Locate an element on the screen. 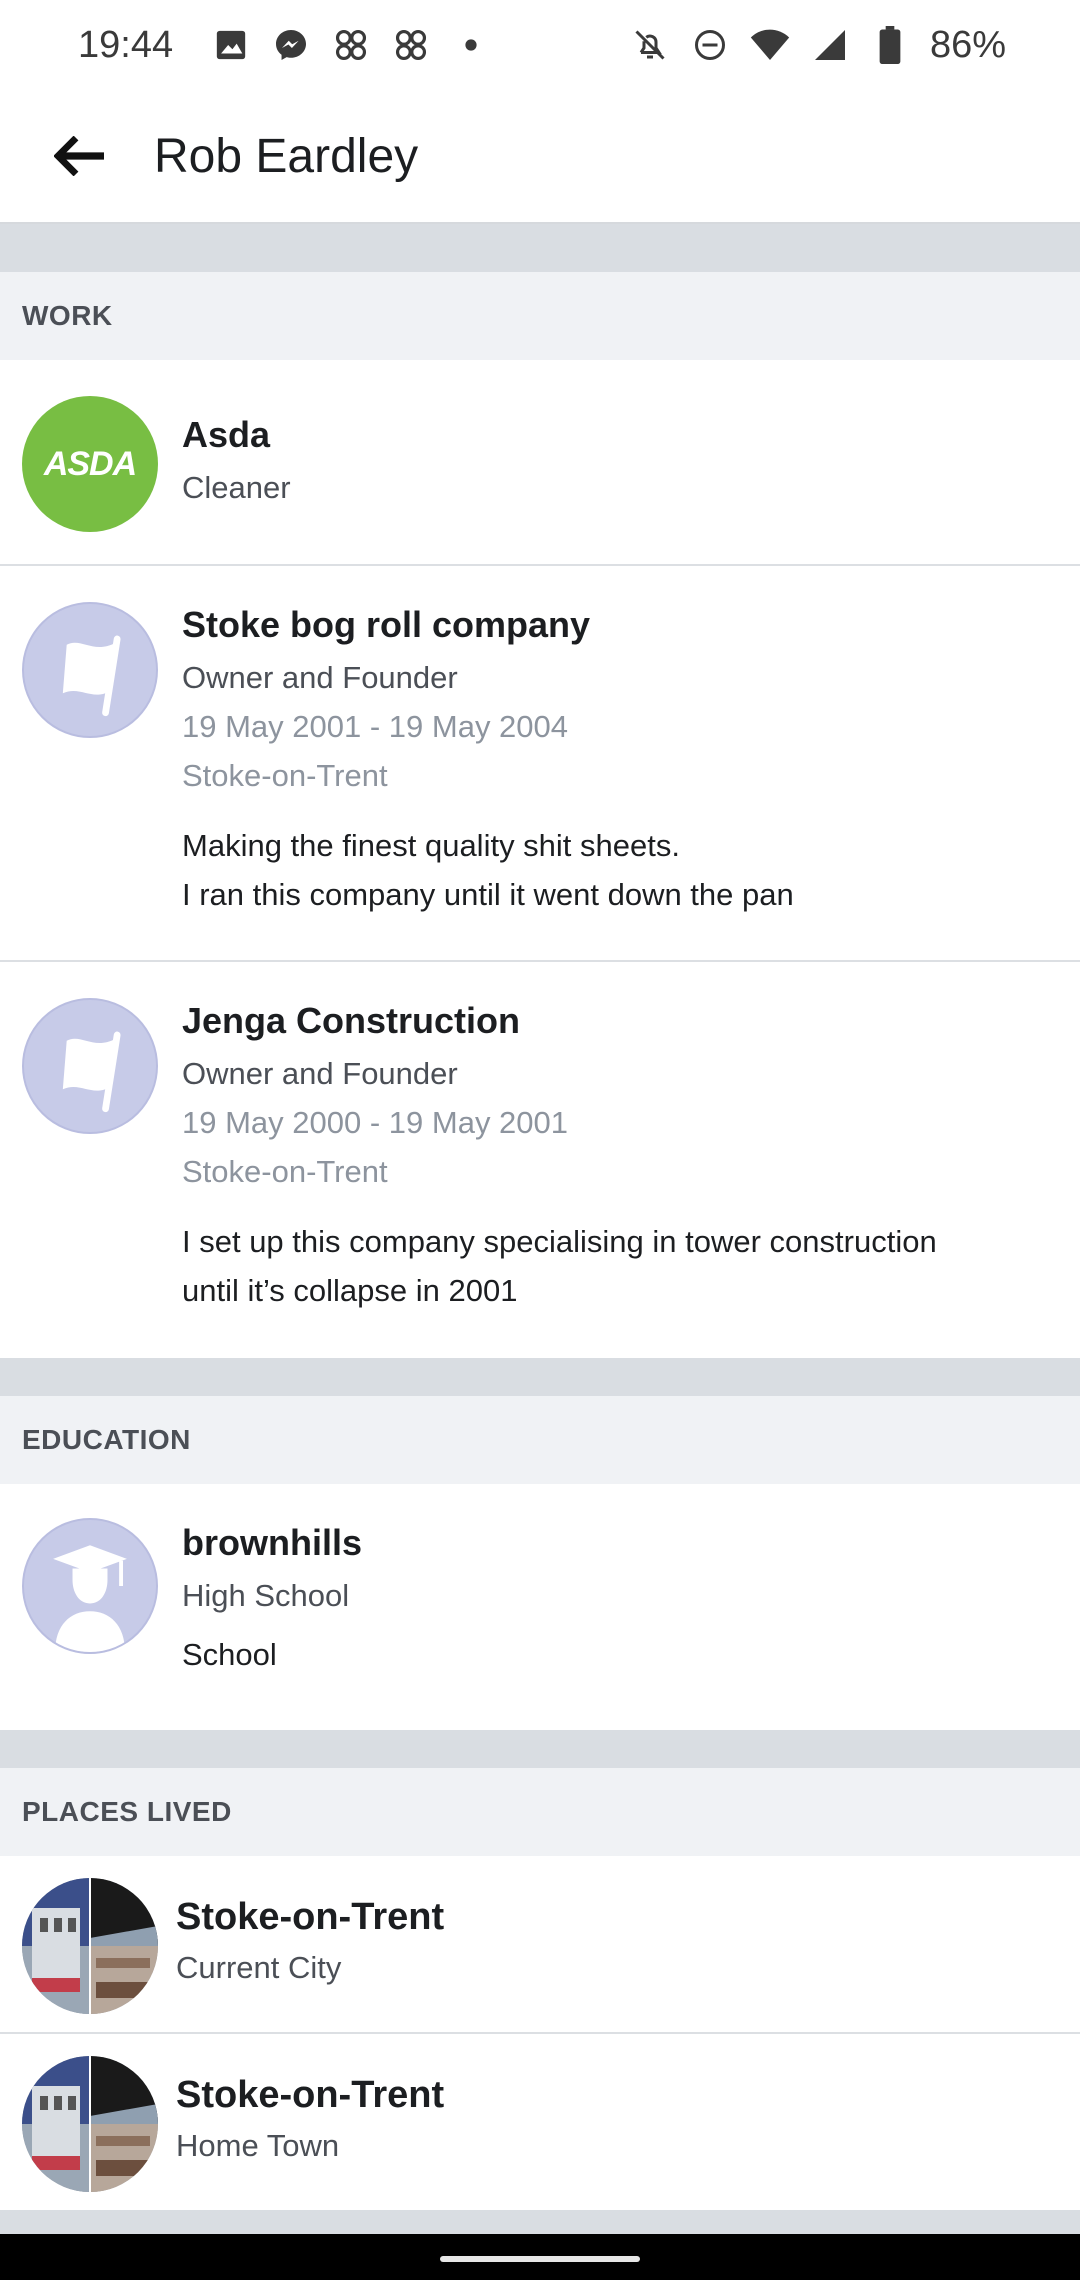 The width and height of the screenshot is (1080, 2280). home-indicator is located at coordinates (540, 2259).